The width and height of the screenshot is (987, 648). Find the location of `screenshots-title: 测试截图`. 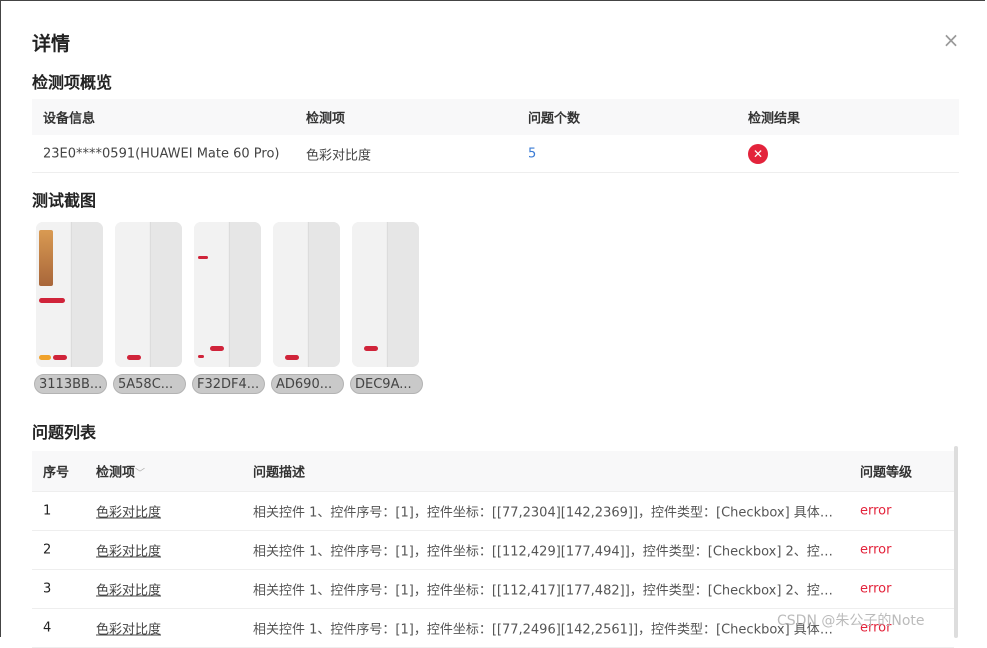

screenshots-title: 测试截图 is located at coordinates (64, 200).